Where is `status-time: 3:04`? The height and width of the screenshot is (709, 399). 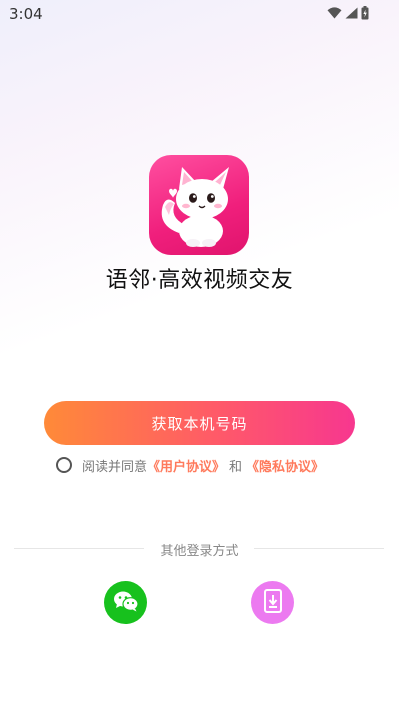
status-time: 3:04 is located at coordinates (26, 14).